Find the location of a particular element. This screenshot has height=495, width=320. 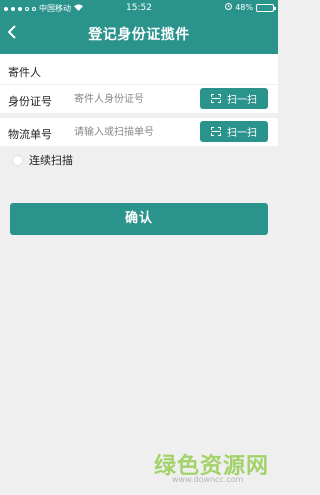

tracking-number-input is located at coordinates (133, 132).